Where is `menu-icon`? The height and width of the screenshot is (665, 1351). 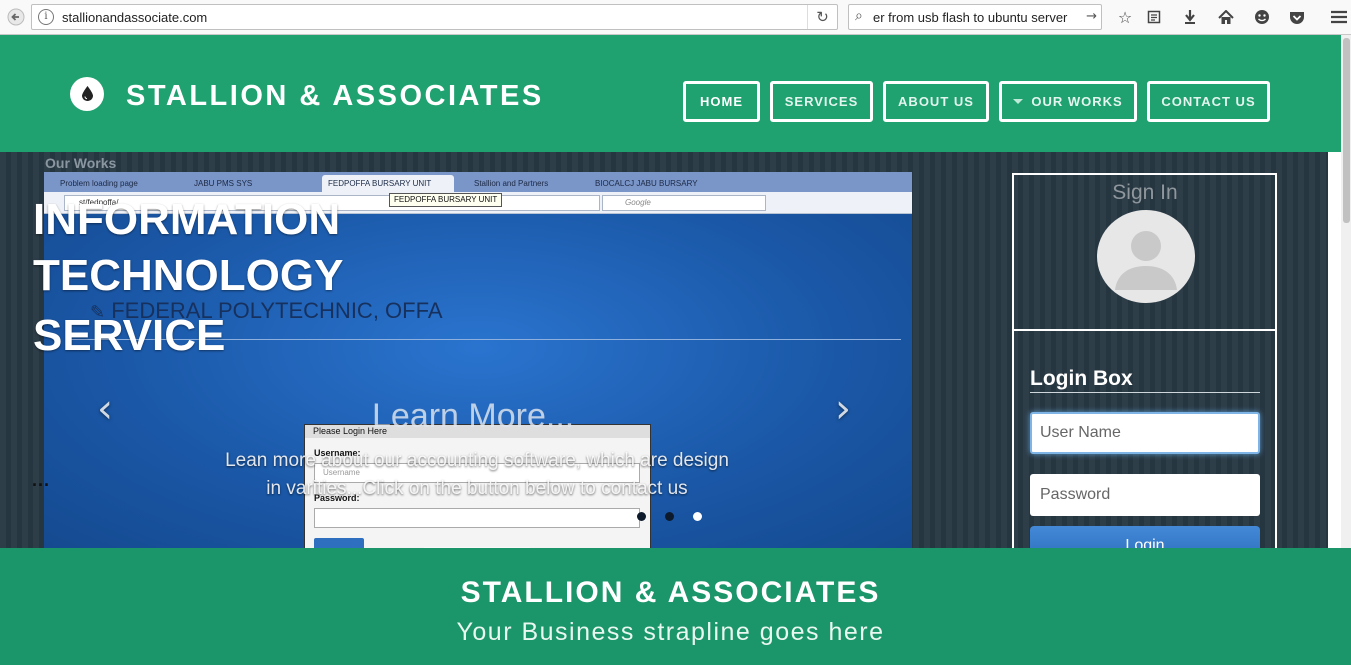 menu-icon is located at coordinates (1338, 17).